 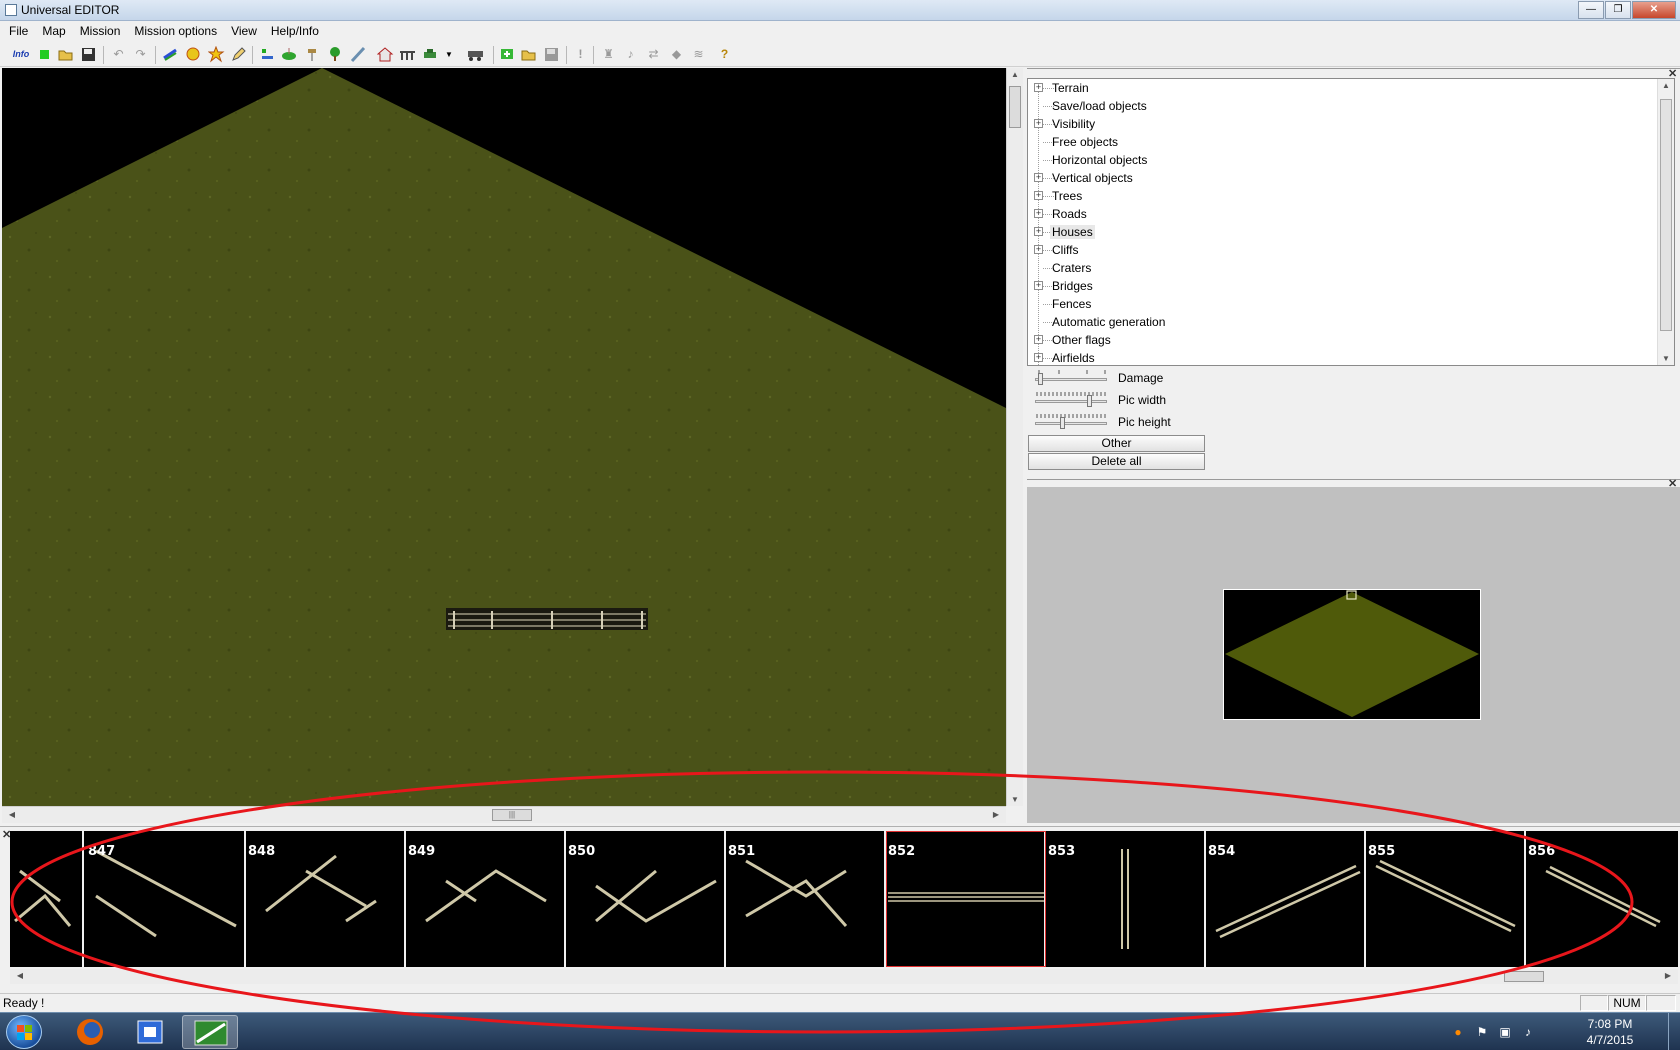 I want to click on damage-slider-knob, so click(x=1041, y=379).